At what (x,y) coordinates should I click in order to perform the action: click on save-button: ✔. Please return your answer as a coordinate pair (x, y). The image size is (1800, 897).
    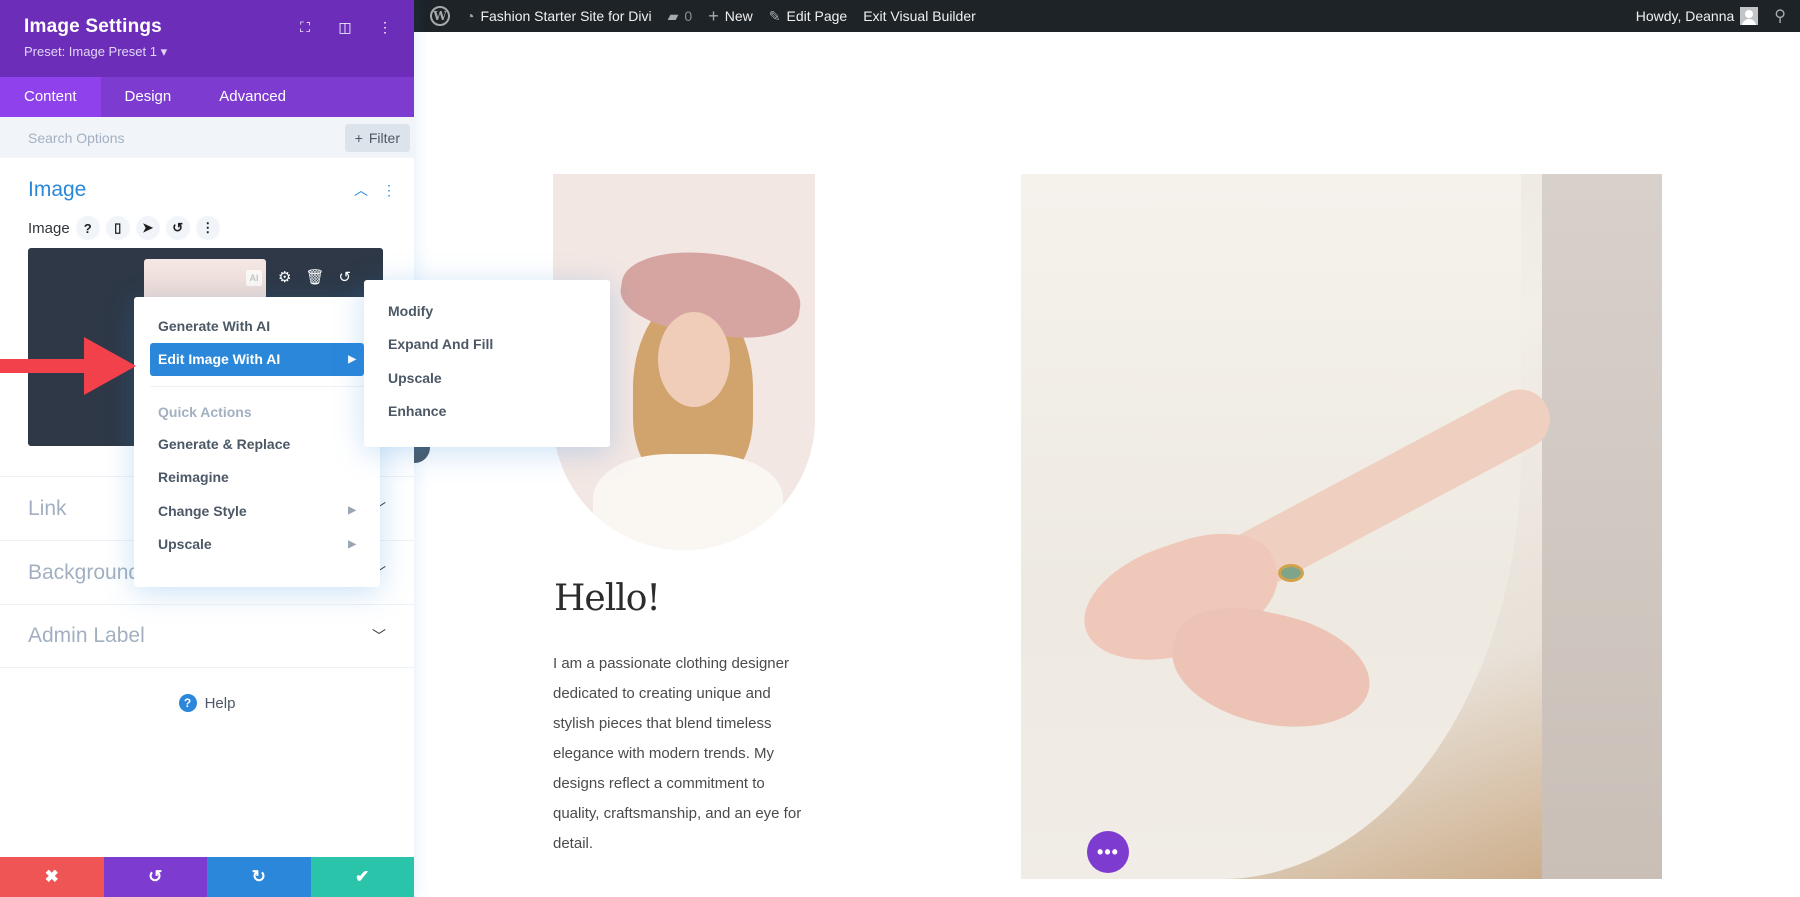
    Looking at the image, I should click on (362, 877).